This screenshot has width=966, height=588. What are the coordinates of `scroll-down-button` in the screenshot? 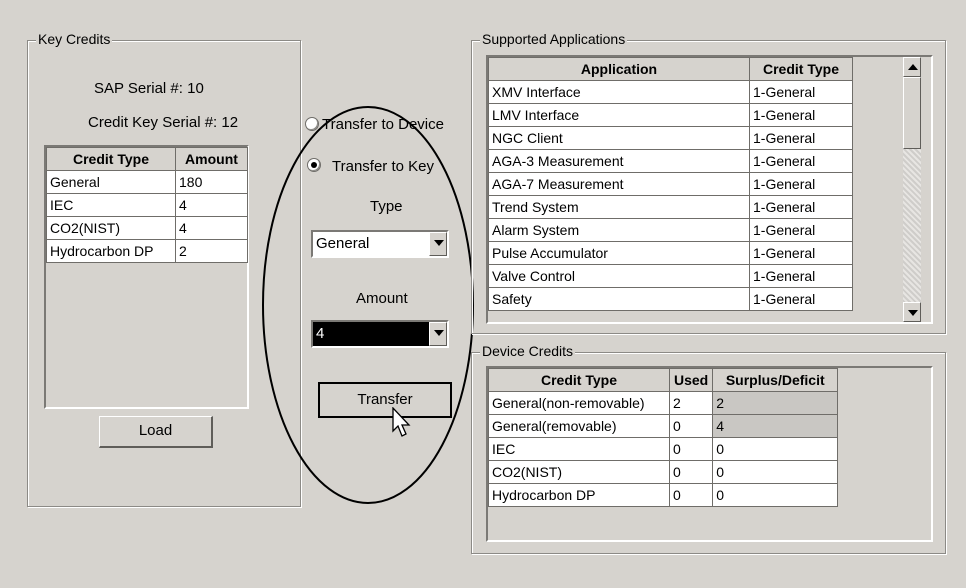 It's located at (912, 312).